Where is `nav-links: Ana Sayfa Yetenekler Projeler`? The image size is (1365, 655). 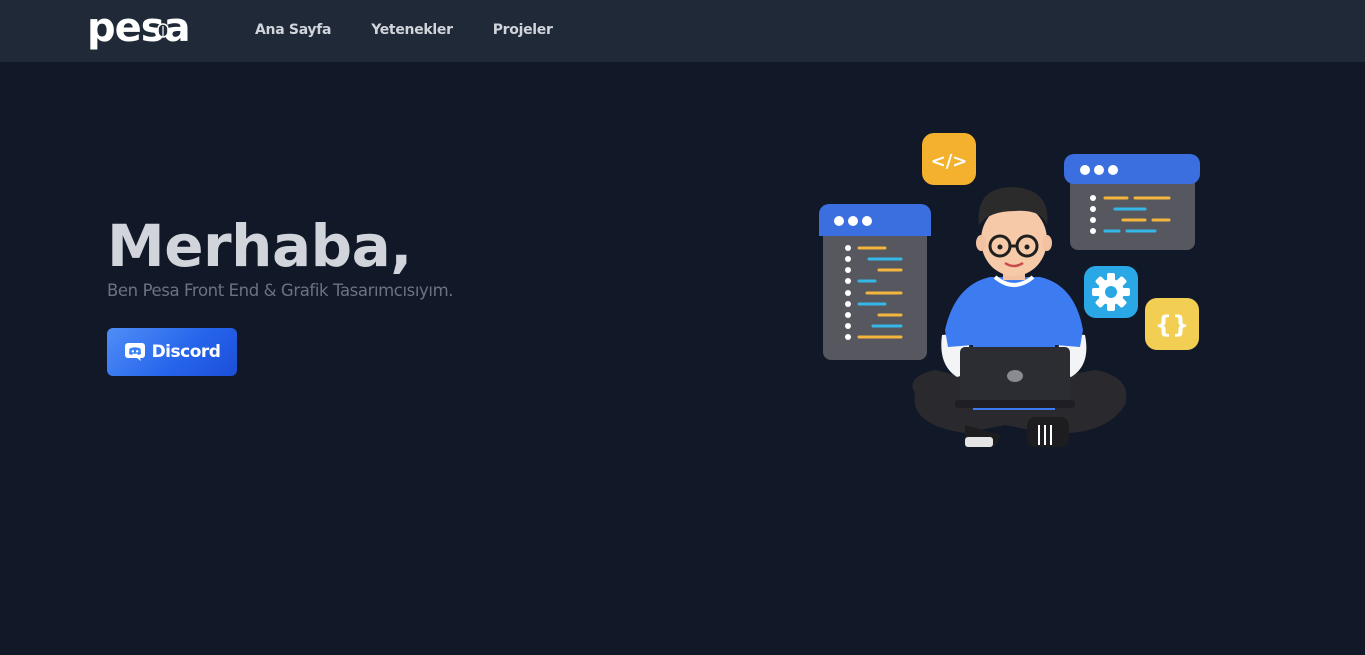 nav-links: Ana Sayfa Yetenekler Projeler is located at coordinates (424, 30).